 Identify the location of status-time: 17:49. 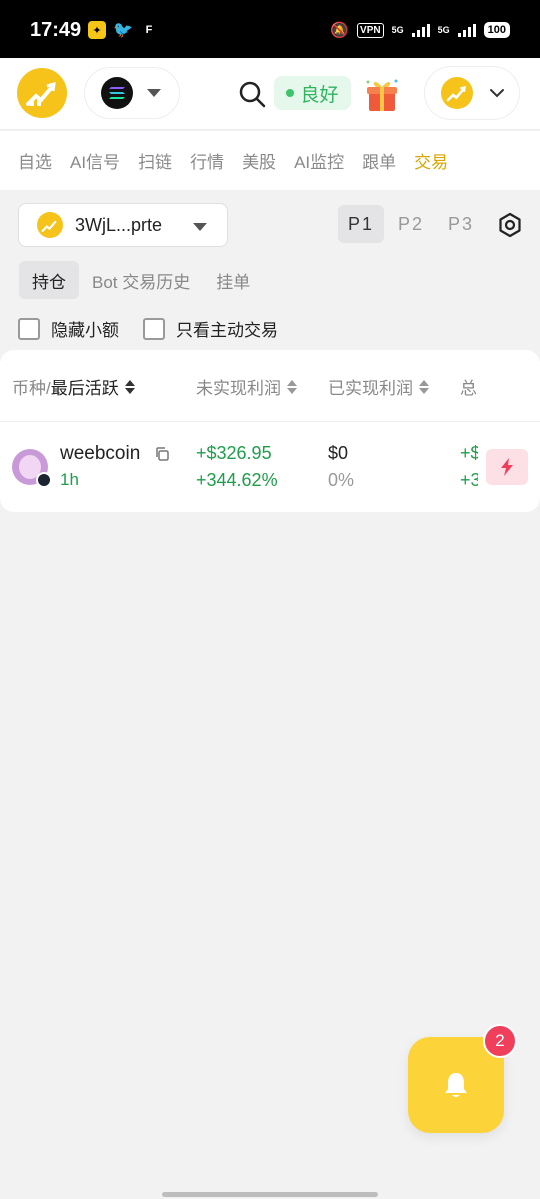
(56, 30).